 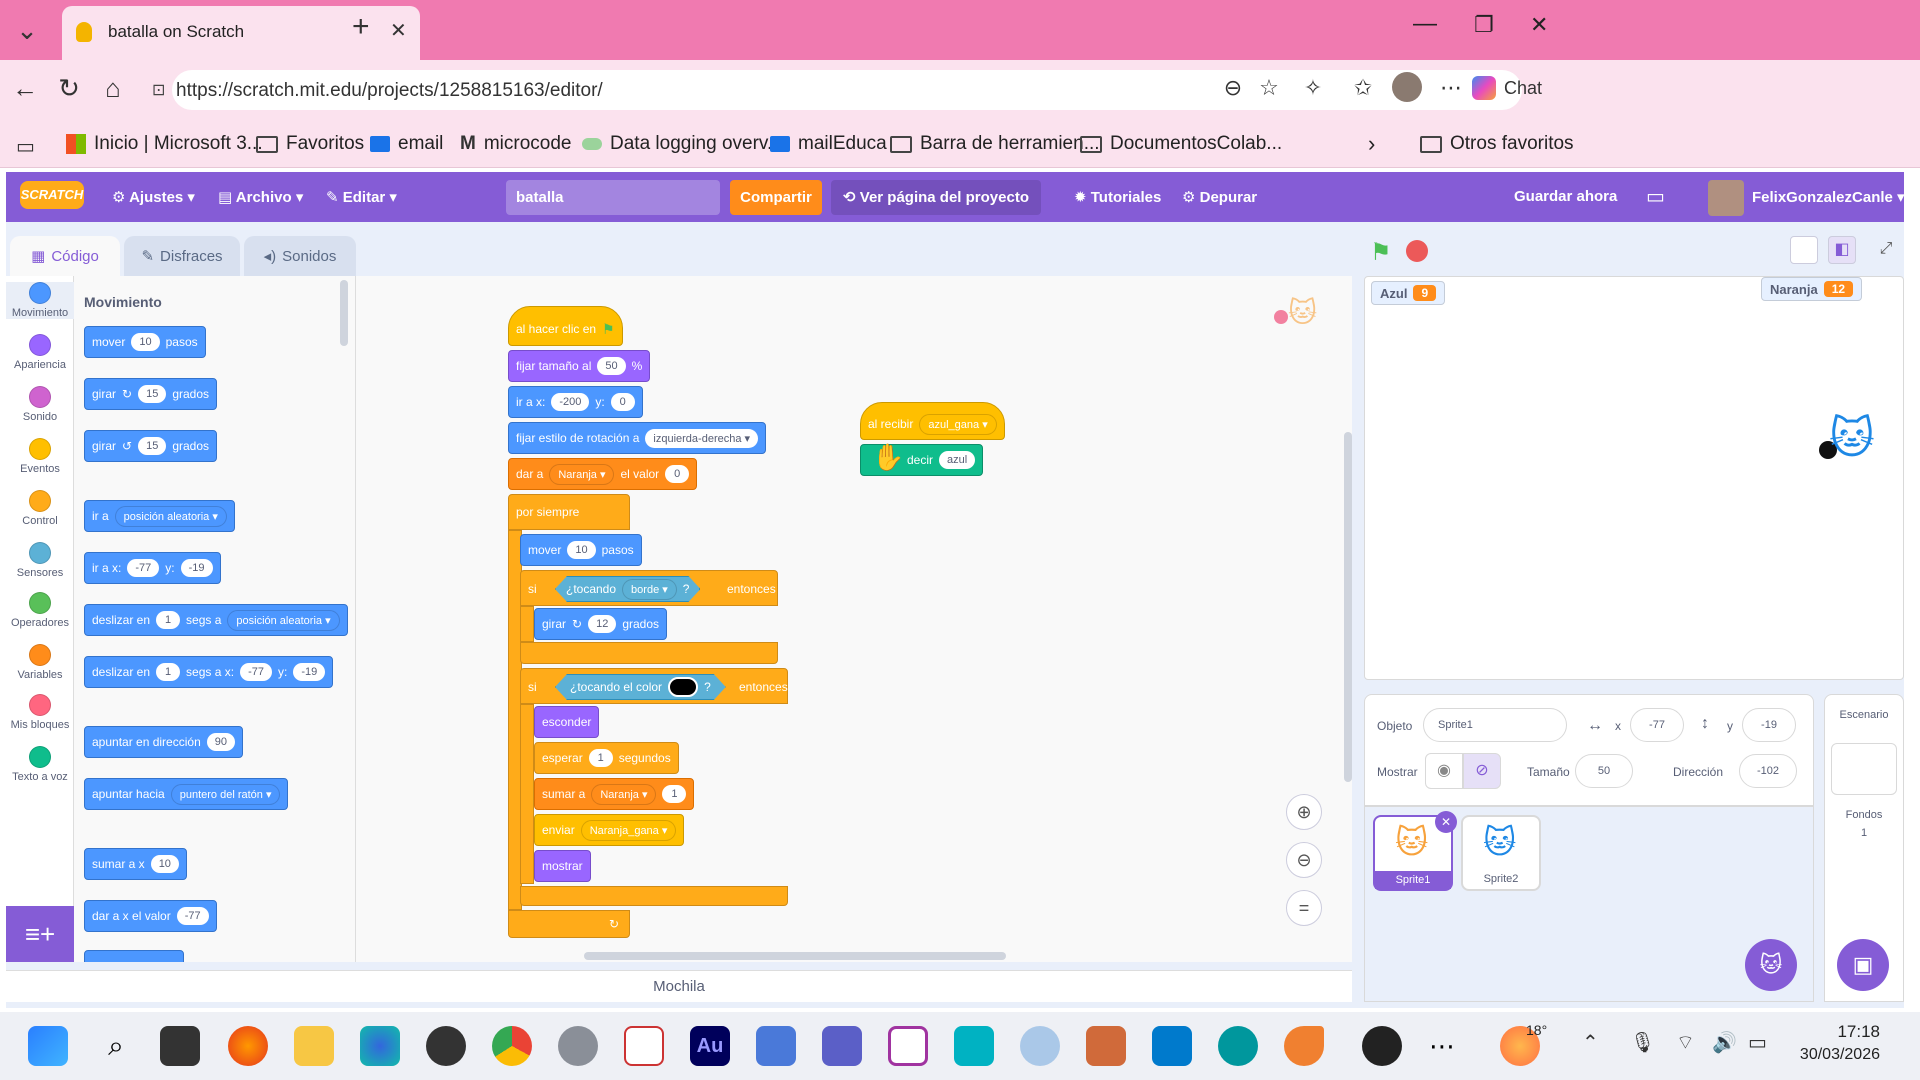 What do you see at coordinates (52, 195) in the screenshot?
I see `scratch-logo: SCRATCH` at bounding box center [52, 195].